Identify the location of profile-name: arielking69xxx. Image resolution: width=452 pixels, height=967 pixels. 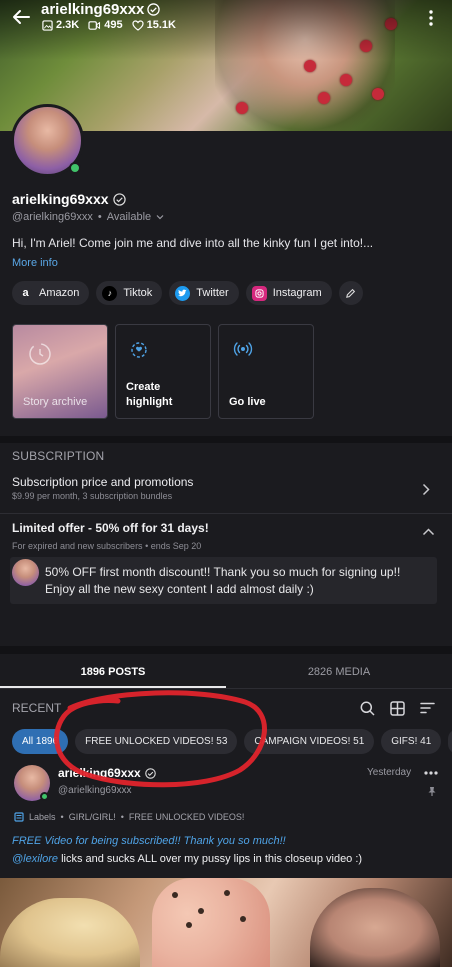
(69, 199).